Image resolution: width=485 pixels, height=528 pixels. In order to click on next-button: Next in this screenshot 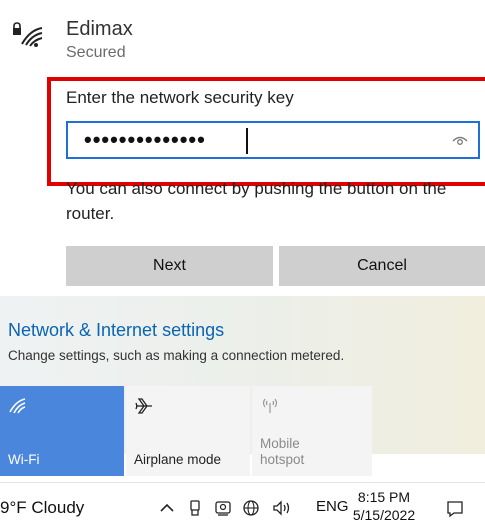, I will do `click(169, 266)`.